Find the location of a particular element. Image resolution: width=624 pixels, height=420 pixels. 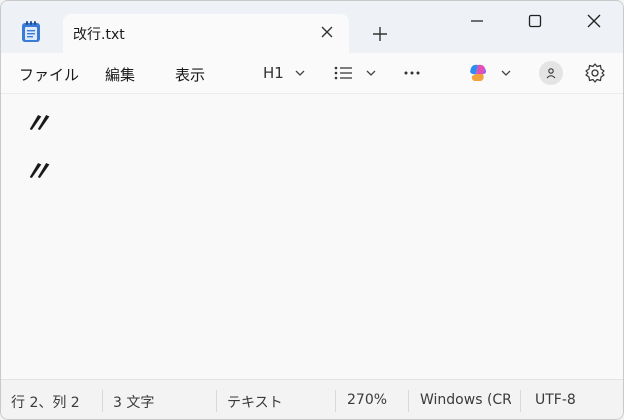

close-tab-icon is located at coordinates (327, 32).